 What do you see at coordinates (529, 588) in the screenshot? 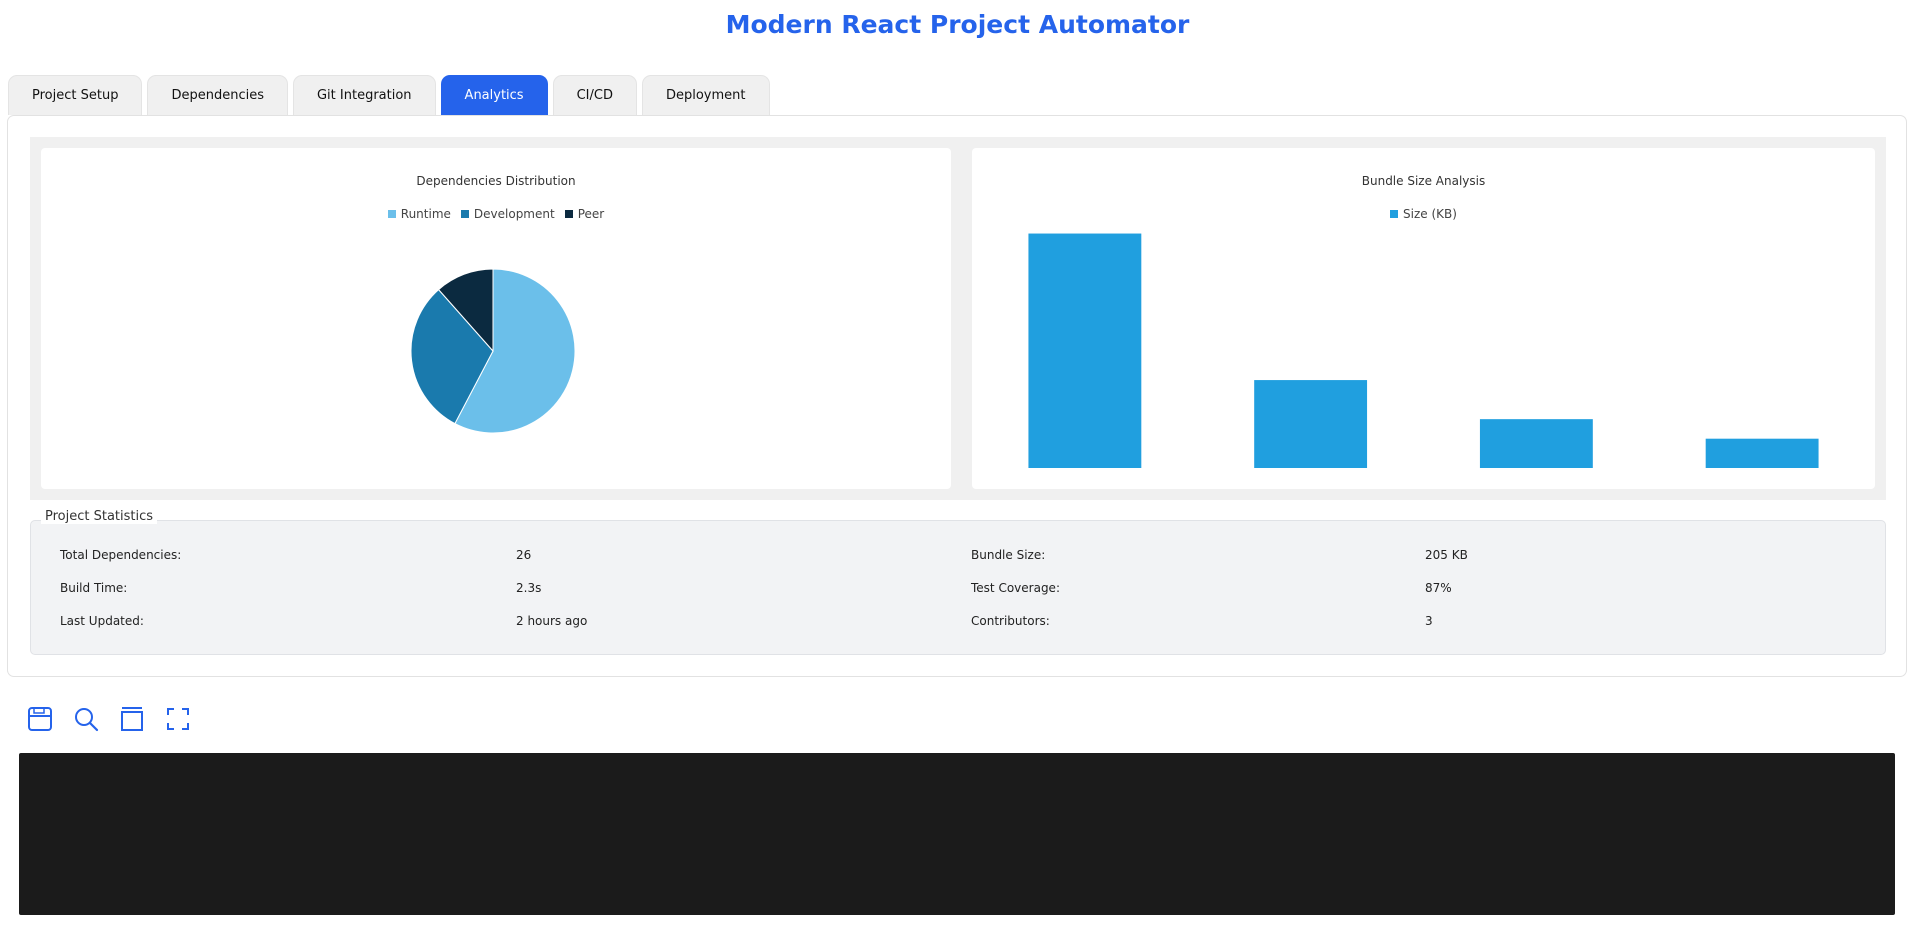
I see `stat-value-build-time: 2.3s` at bounding box center [529, 588].